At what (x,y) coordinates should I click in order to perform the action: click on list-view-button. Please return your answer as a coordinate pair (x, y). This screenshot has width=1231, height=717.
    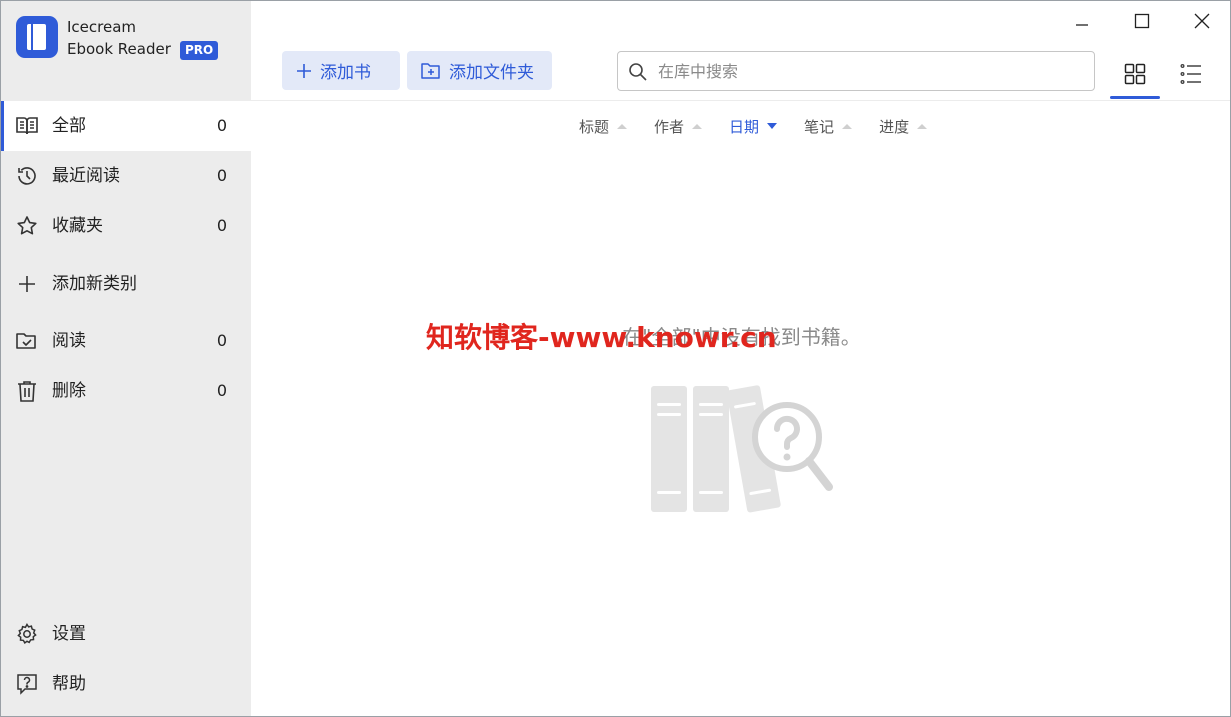
    Looking at the image, I should click on (1191, 74).